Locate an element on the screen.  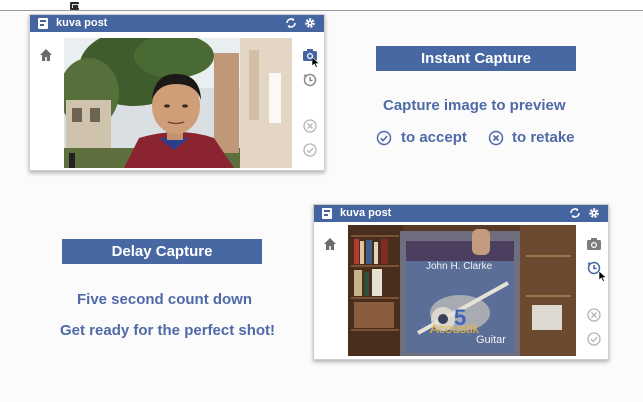
accept-caption: to accept is located at coordinates (434, 137).